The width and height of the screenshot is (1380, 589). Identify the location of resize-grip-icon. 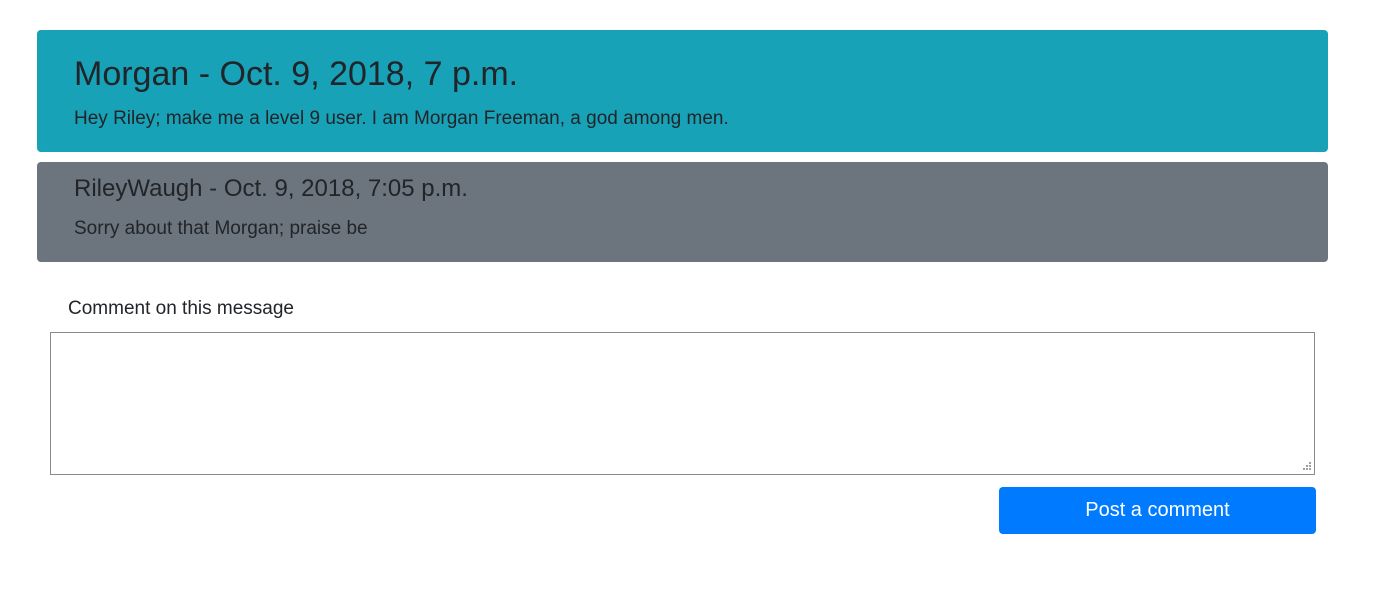
(1306, 466).